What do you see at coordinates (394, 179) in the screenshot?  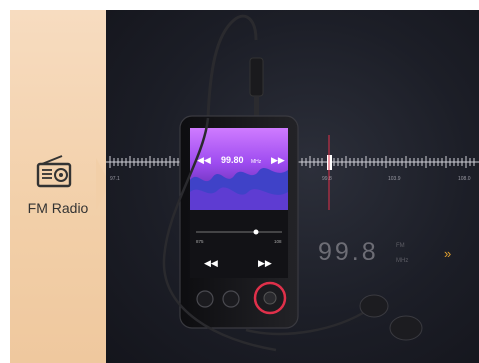 I see `scale-tick-label: 103.9` at bounding box center [394, 179].